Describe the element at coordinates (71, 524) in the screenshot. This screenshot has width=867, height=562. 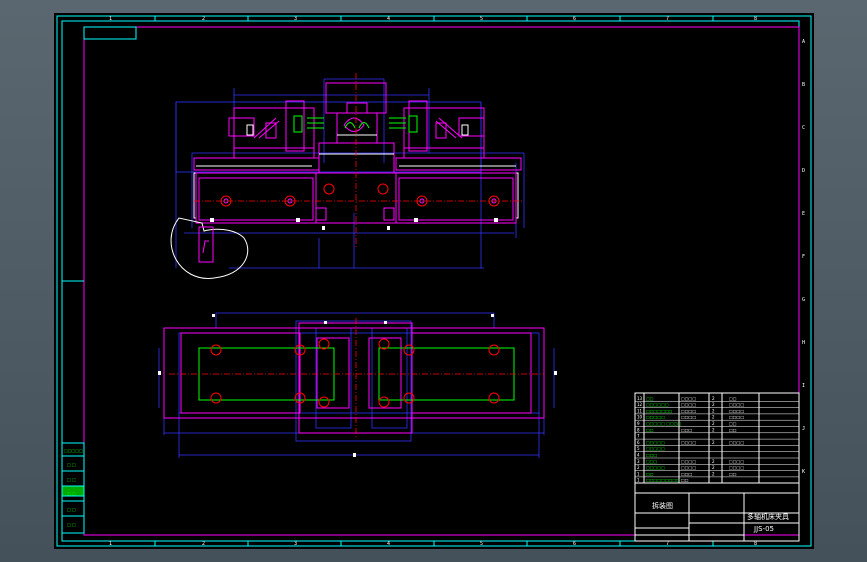
I see `side-panel-text-6: □ □` at that location.